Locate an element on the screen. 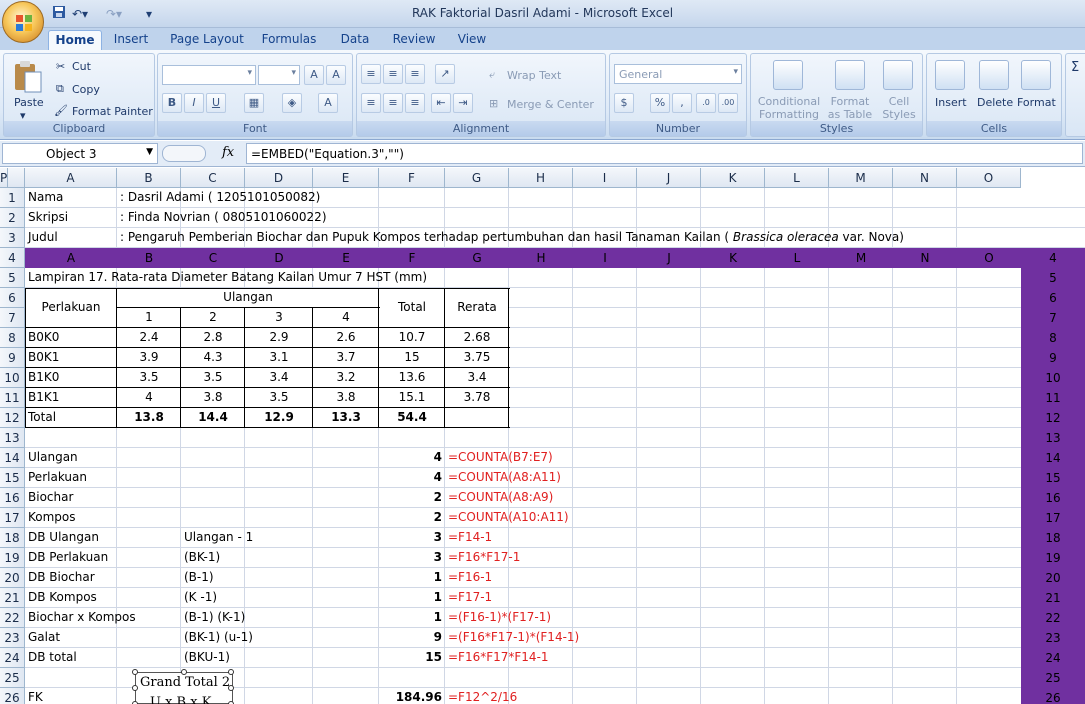 This screenshot has height=704, width=1085. format-as-table-button: Format as Table is located at coordinates (850, 108).